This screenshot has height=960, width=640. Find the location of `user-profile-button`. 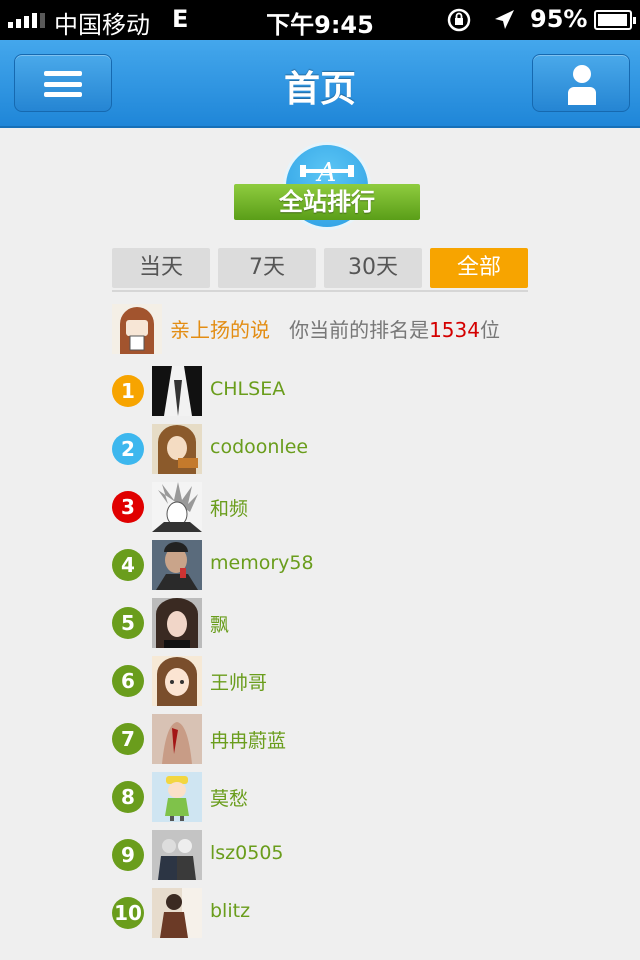

user-profile-button is located at coordinates (581, 83).